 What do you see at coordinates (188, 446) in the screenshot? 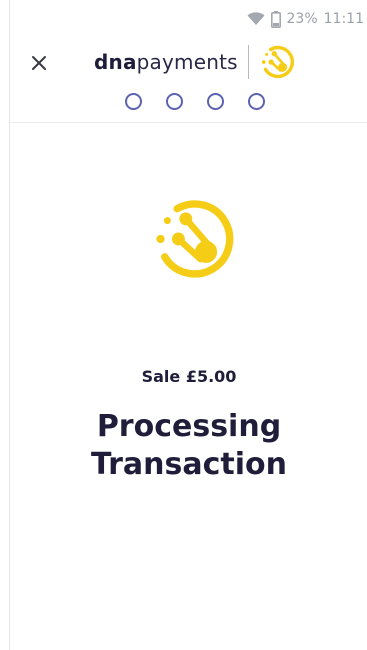
I see `page-title: Processing Transaction` at bounding box center [188, 446].